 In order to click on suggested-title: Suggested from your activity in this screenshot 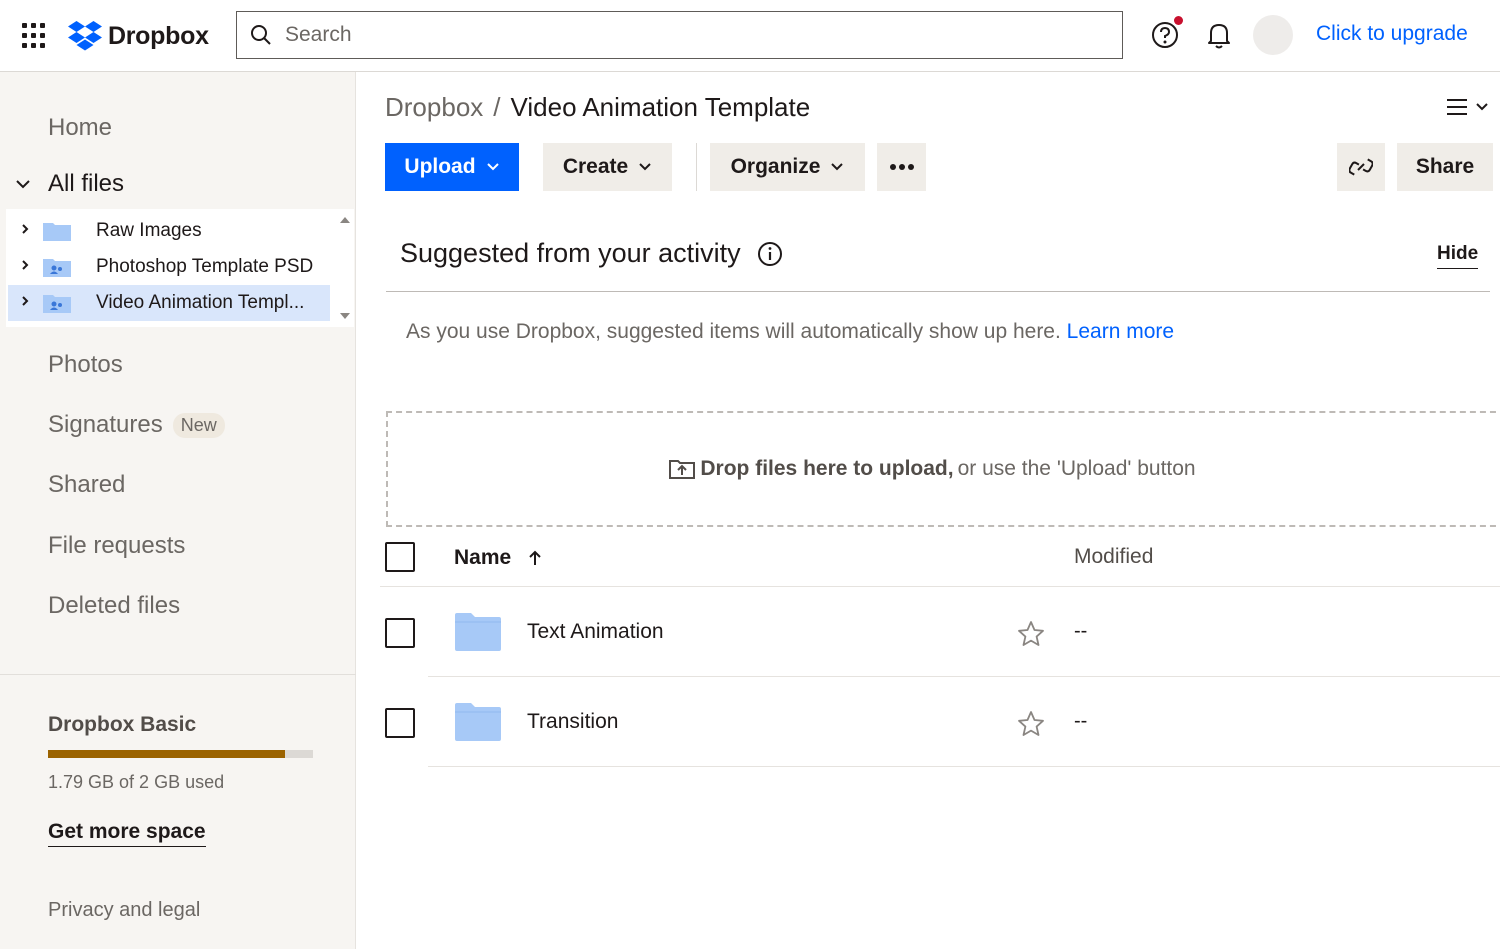, I will do `click(591, 253)`.